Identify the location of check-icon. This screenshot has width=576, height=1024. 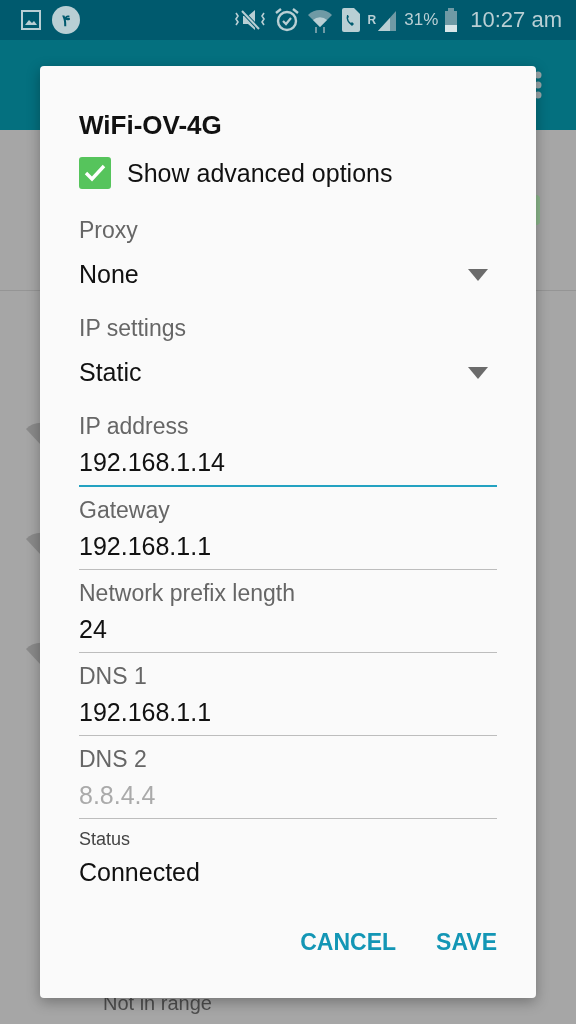
(95, 173).